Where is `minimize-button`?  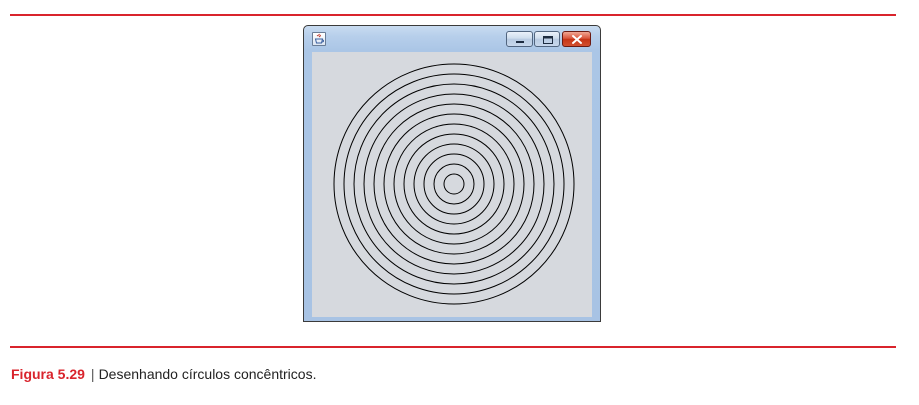 minimize-button is located at coordinates (519, 39).